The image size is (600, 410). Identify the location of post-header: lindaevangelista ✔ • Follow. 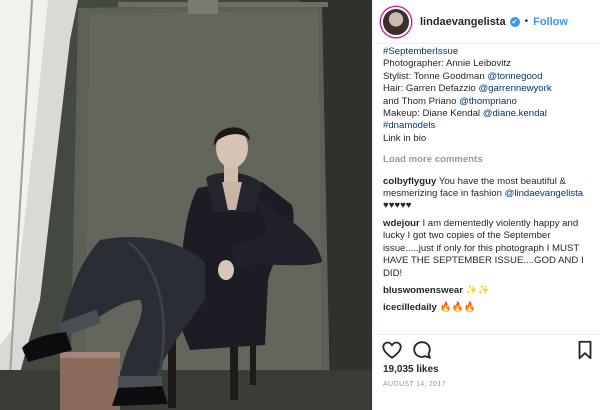
(486, 22).